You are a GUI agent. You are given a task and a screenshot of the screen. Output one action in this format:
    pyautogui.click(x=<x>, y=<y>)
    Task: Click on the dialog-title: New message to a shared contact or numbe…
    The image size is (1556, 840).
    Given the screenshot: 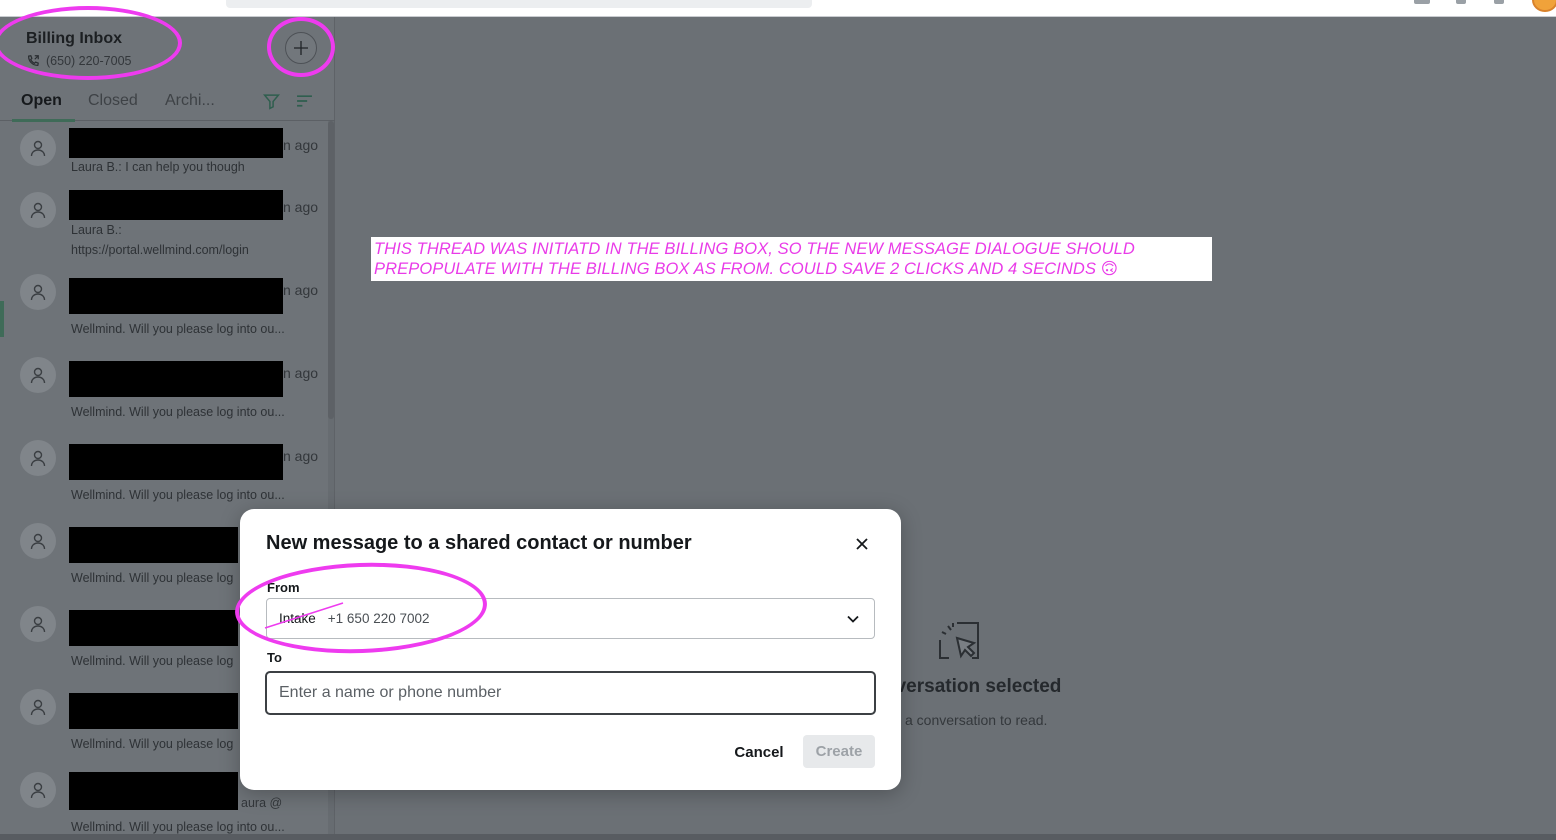 What is the action you would take?
    pyautogui.click(x=479, y=543)
    